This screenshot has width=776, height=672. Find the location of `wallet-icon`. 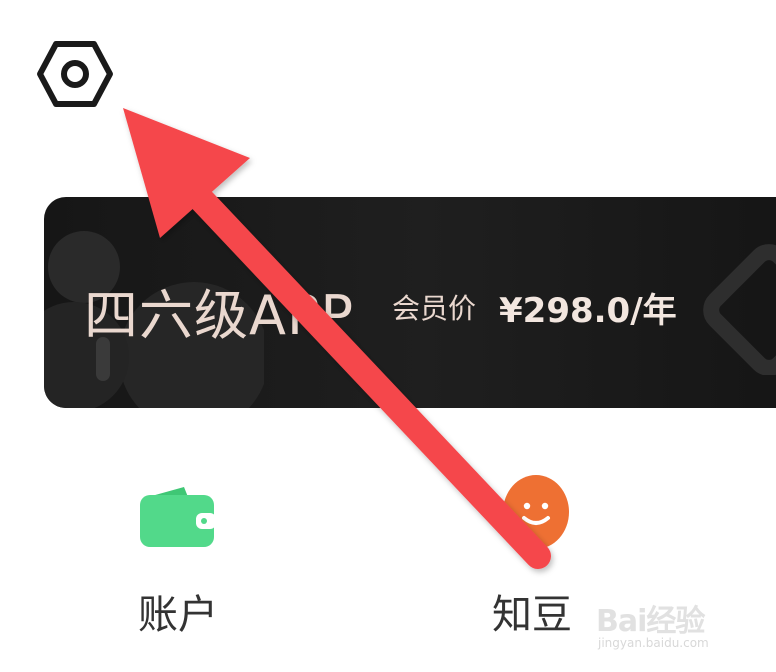

wallet-icon is located at coordinates (178, 517).